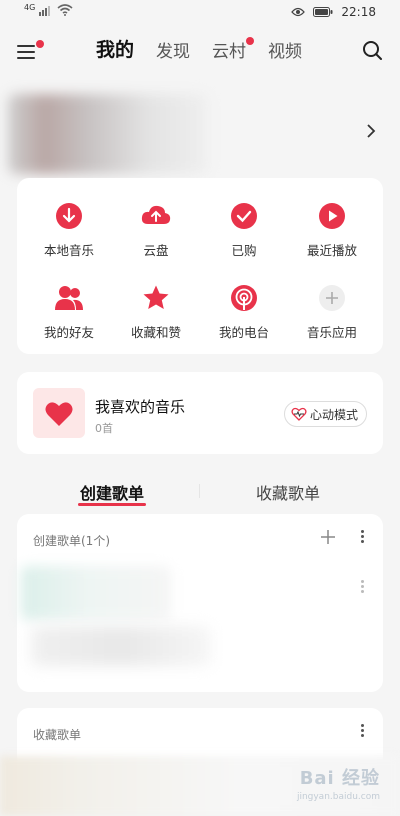 The width and height of the screenshot is (400, 816). What do you see at coordinates (68, 250) in the screenshot?
I see `grid-item-label: 本地音乐` at bounding box center [68, 250].